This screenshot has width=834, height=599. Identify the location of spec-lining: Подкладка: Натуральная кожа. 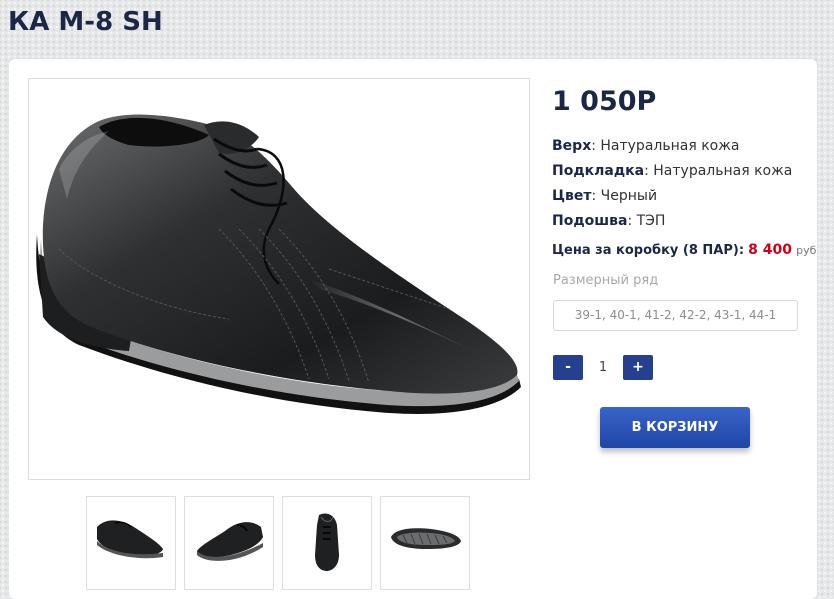
(672, 171).